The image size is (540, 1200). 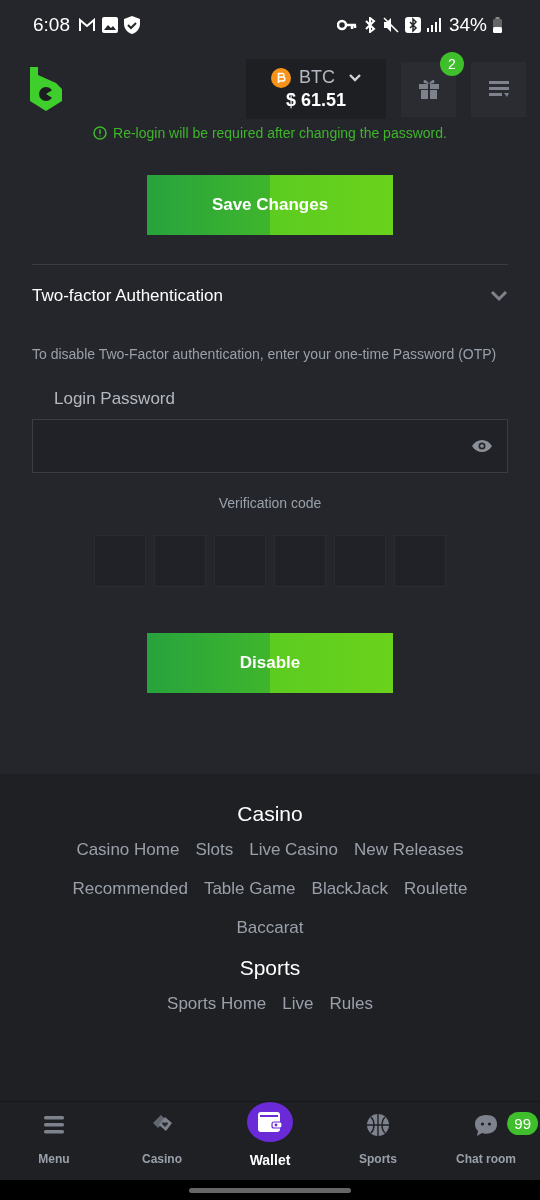 What do you see at coordinates (54, 1141) in the screenshot?
I see `nav-item: Menu` at bounding box center [54, 1141].